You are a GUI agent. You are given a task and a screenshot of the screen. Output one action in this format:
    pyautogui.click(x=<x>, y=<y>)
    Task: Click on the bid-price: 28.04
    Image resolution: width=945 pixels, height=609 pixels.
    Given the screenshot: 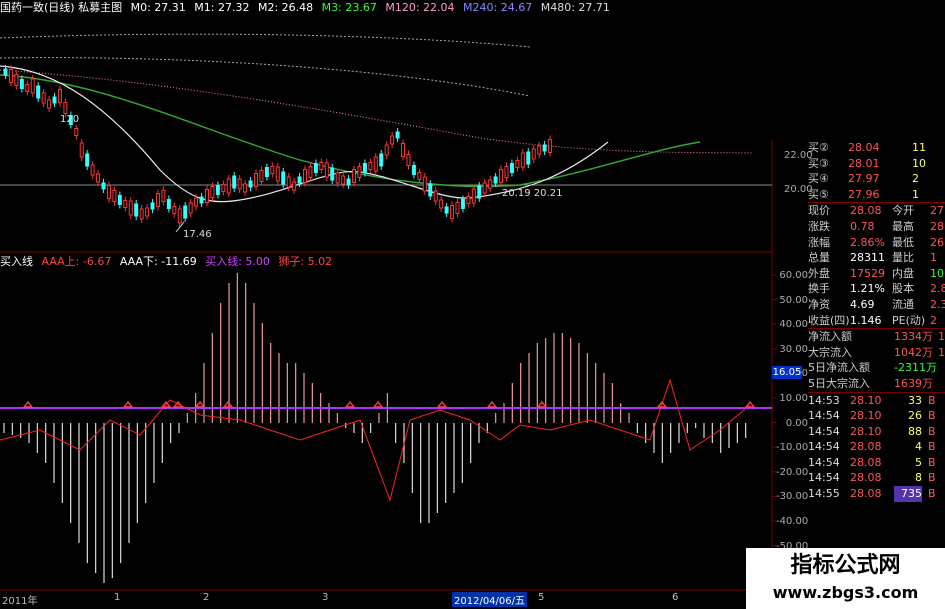 What is the action you would take?
    pyautogui.click(x=864, y=147)
    